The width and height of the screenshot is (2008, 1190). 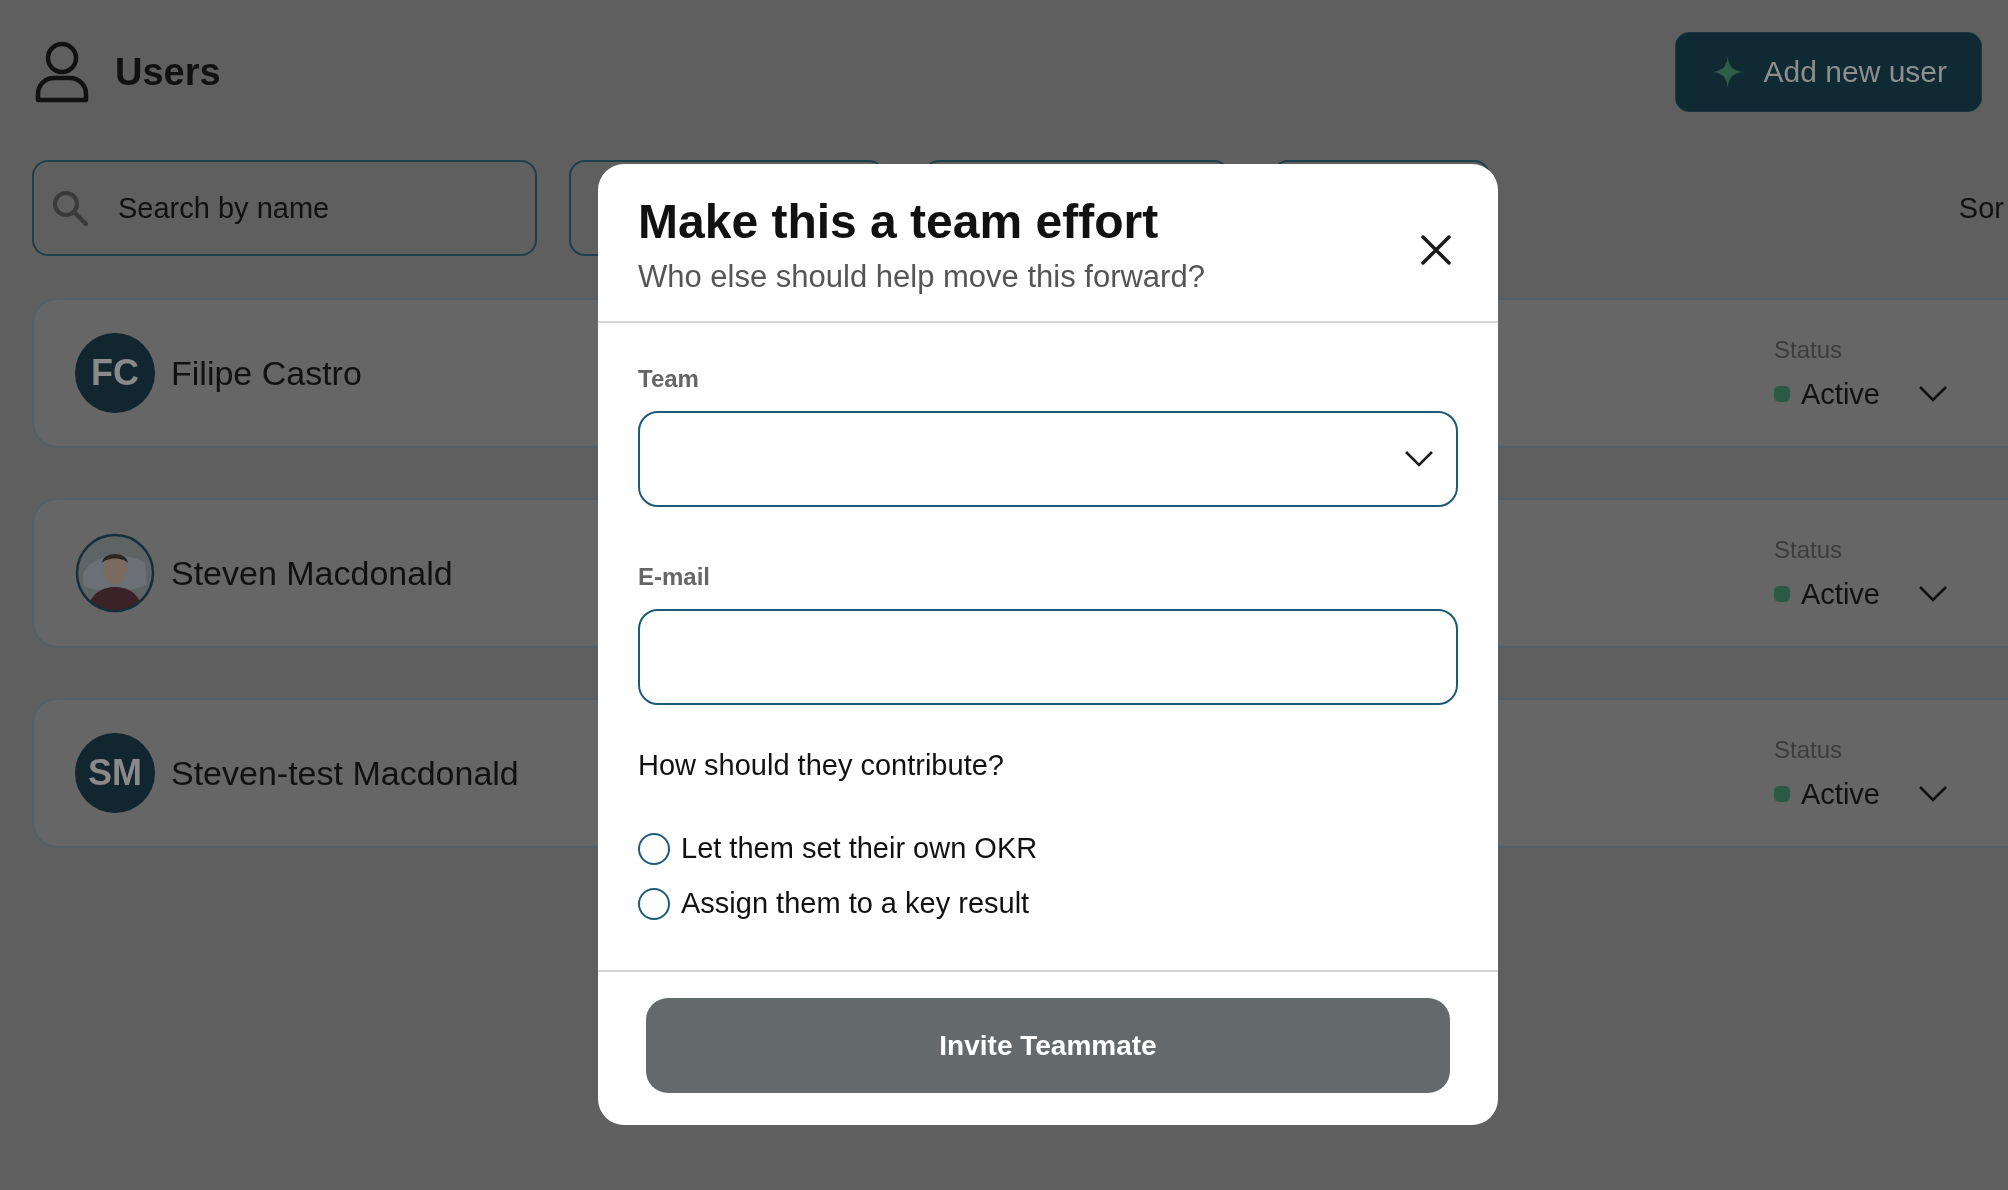 I want to click on dialog-title: Make this a team effort, so click(x=899, y=221).